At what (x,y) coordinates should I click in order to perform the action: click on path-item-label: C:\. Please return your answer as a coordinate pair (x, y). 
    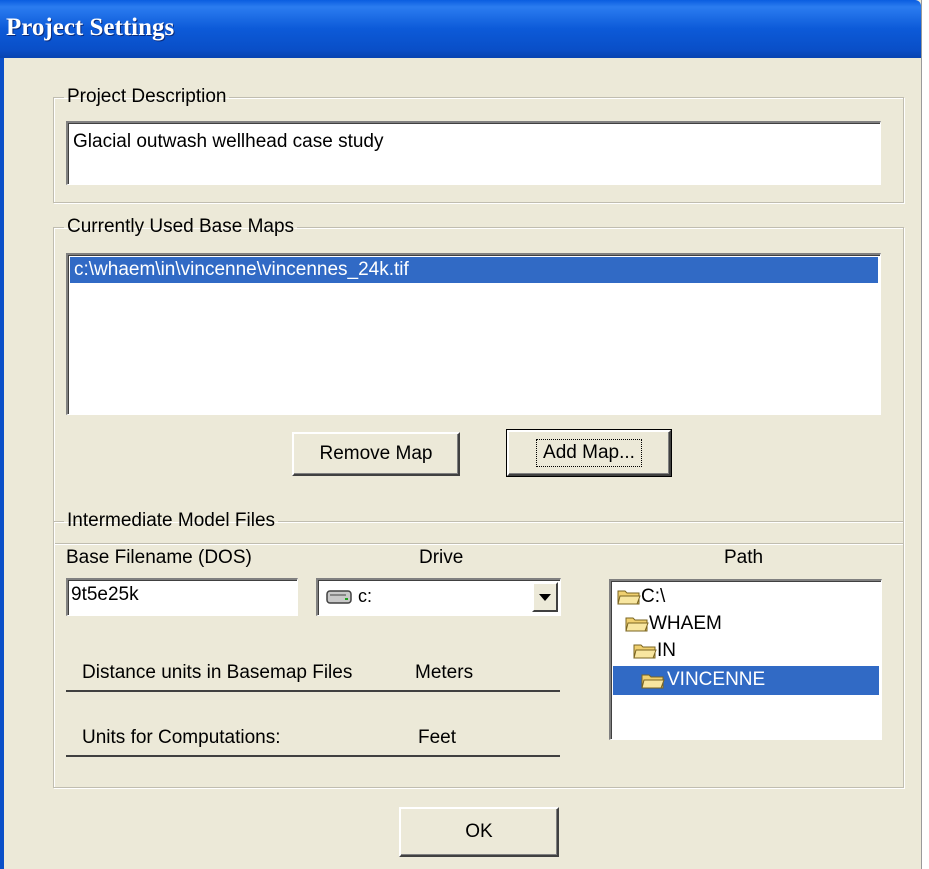
    Looking at the image, I should click on (653, 596).